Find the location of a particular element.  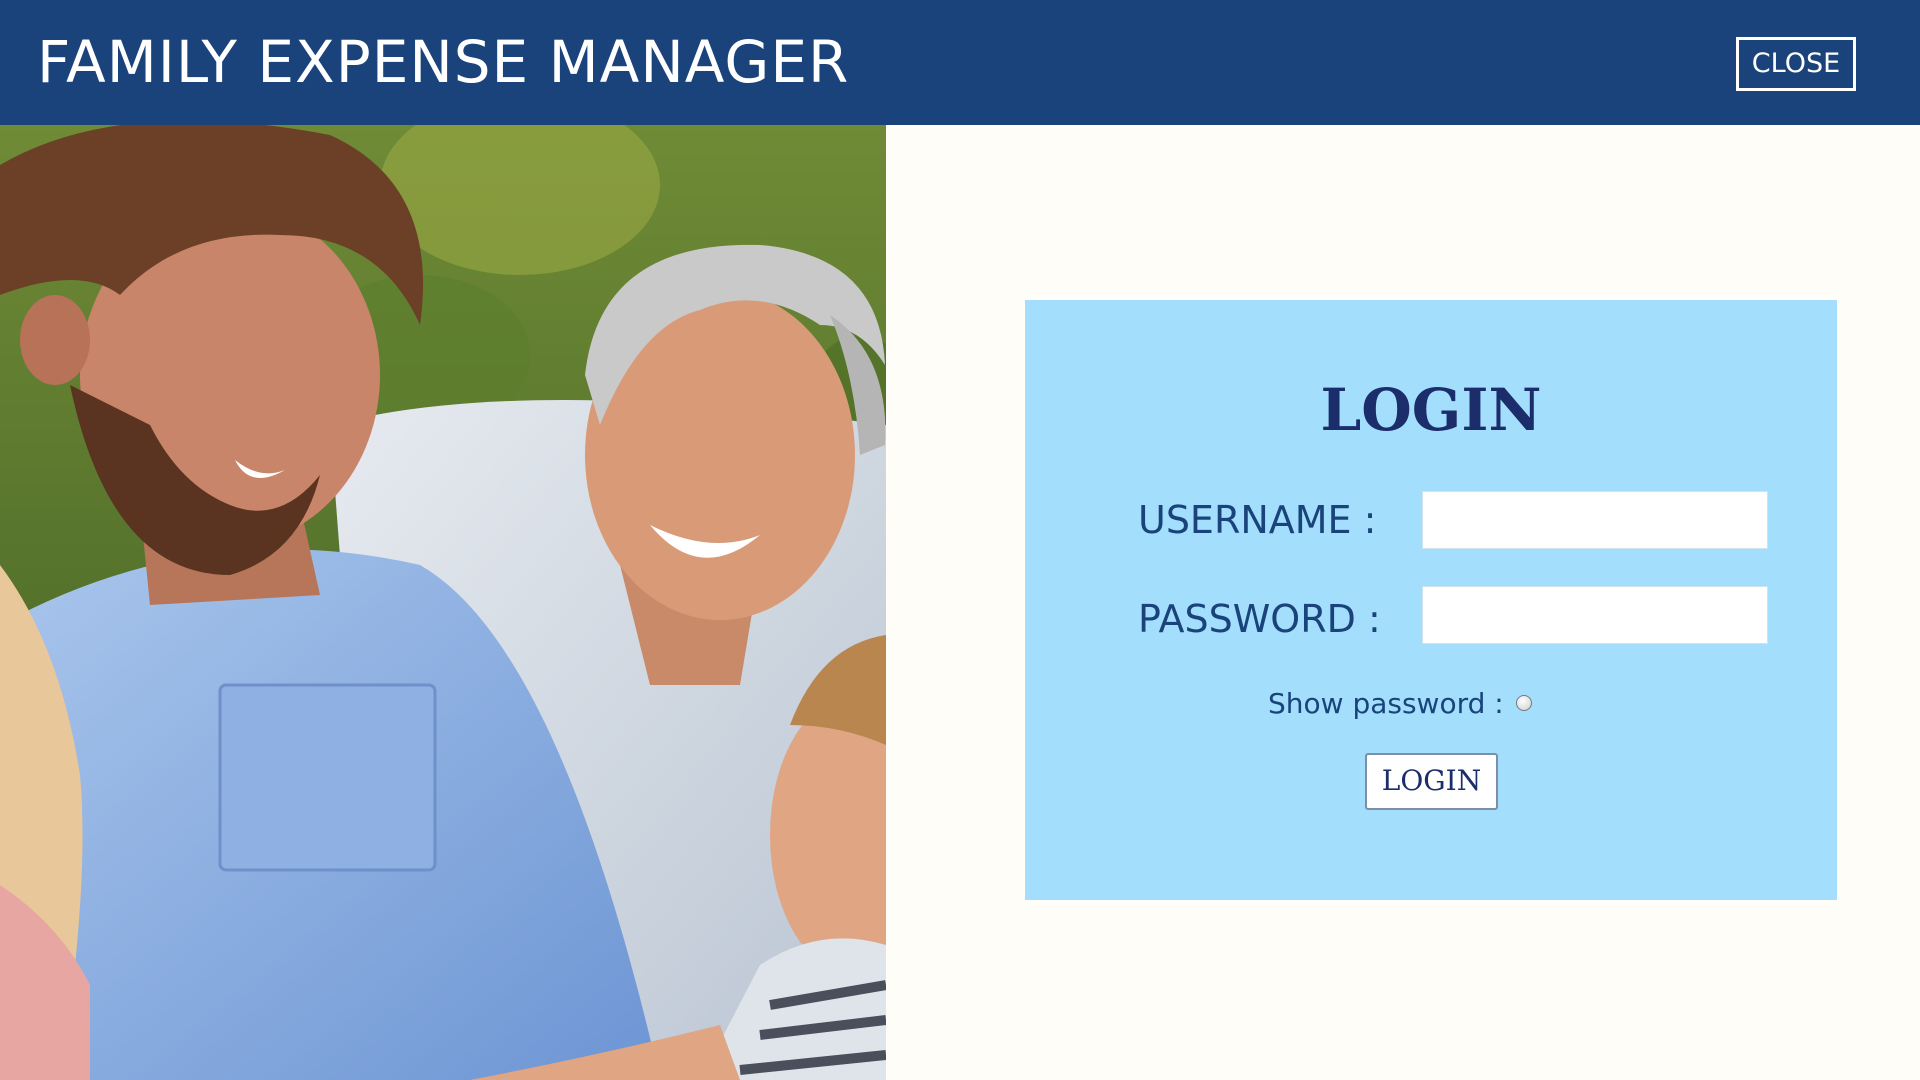

app-title: FAMILY EXPENSE MANAGER is located at coordinates (443, 62).